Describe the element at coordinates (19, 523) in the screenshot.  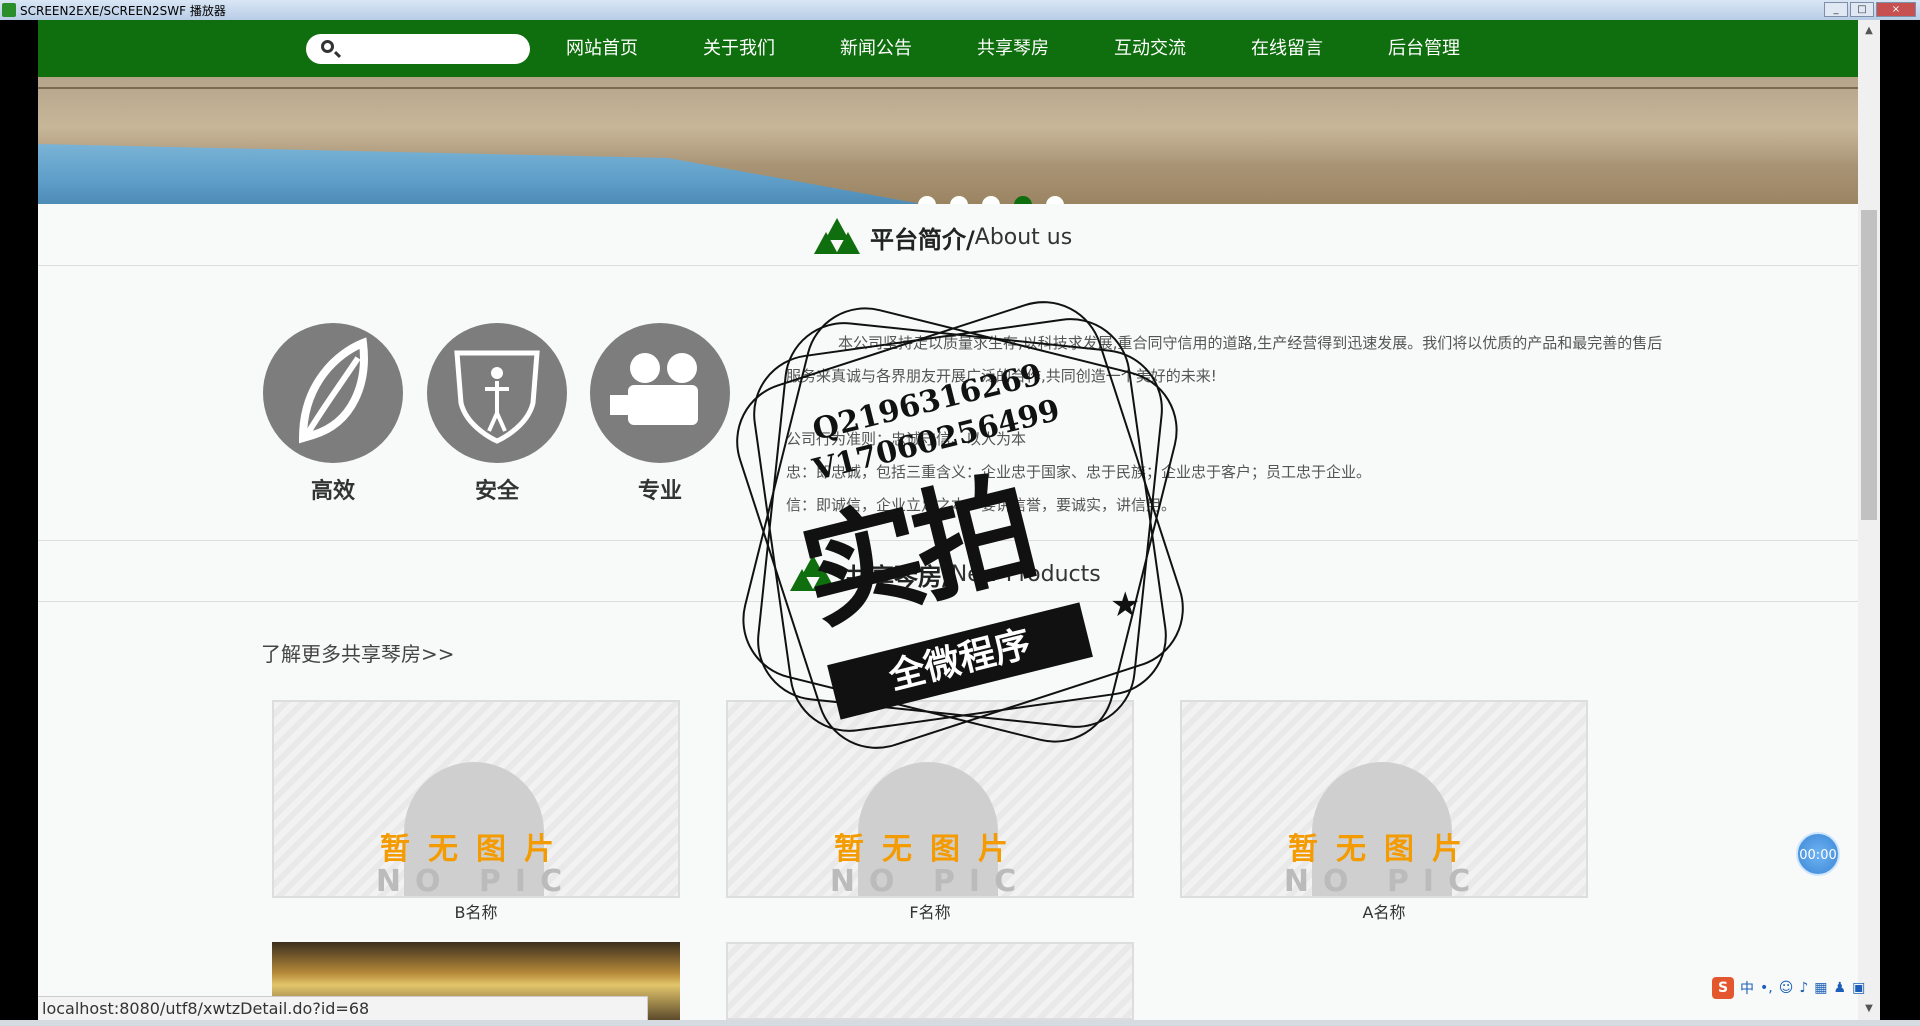
I see `left-border` at that location.